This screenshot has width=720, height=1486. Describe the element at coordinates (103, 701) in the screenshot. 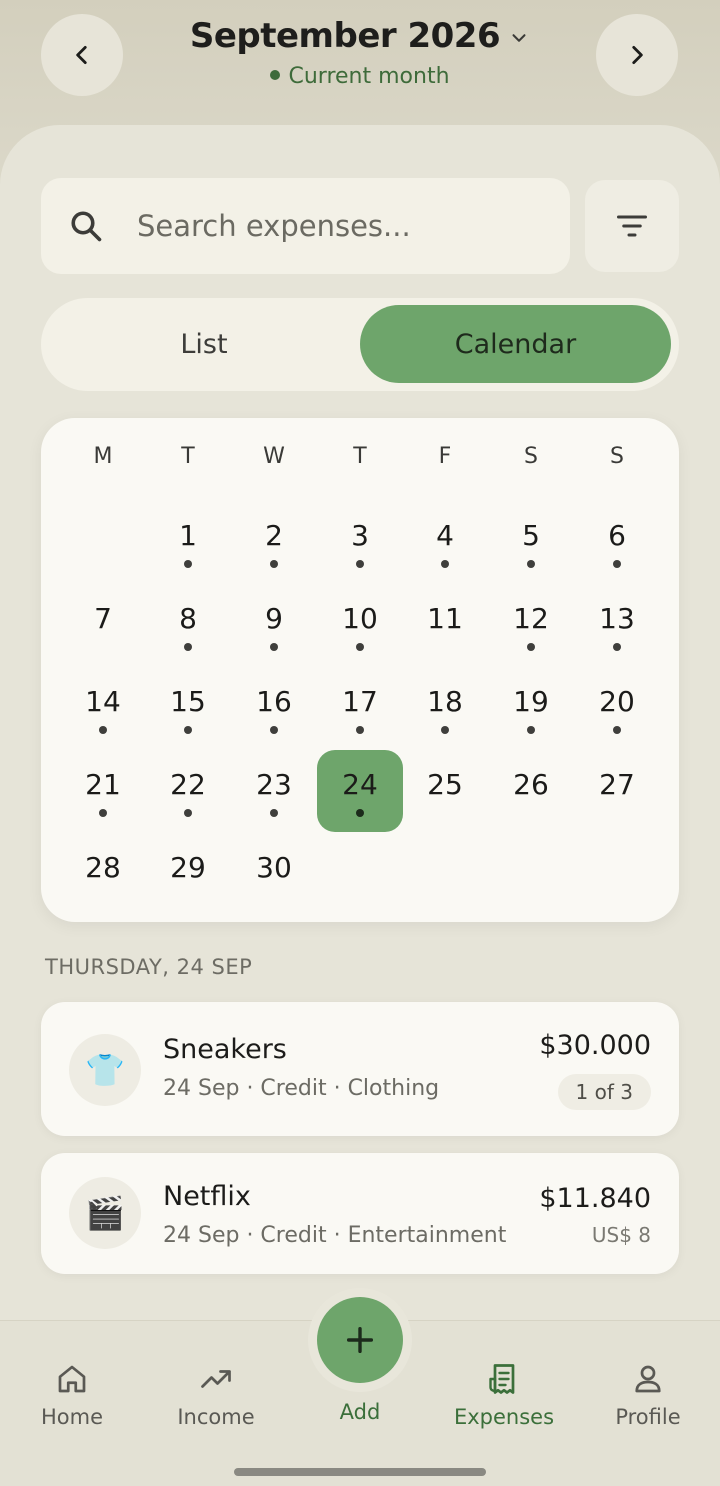

I see `day-number: 14` at that location.